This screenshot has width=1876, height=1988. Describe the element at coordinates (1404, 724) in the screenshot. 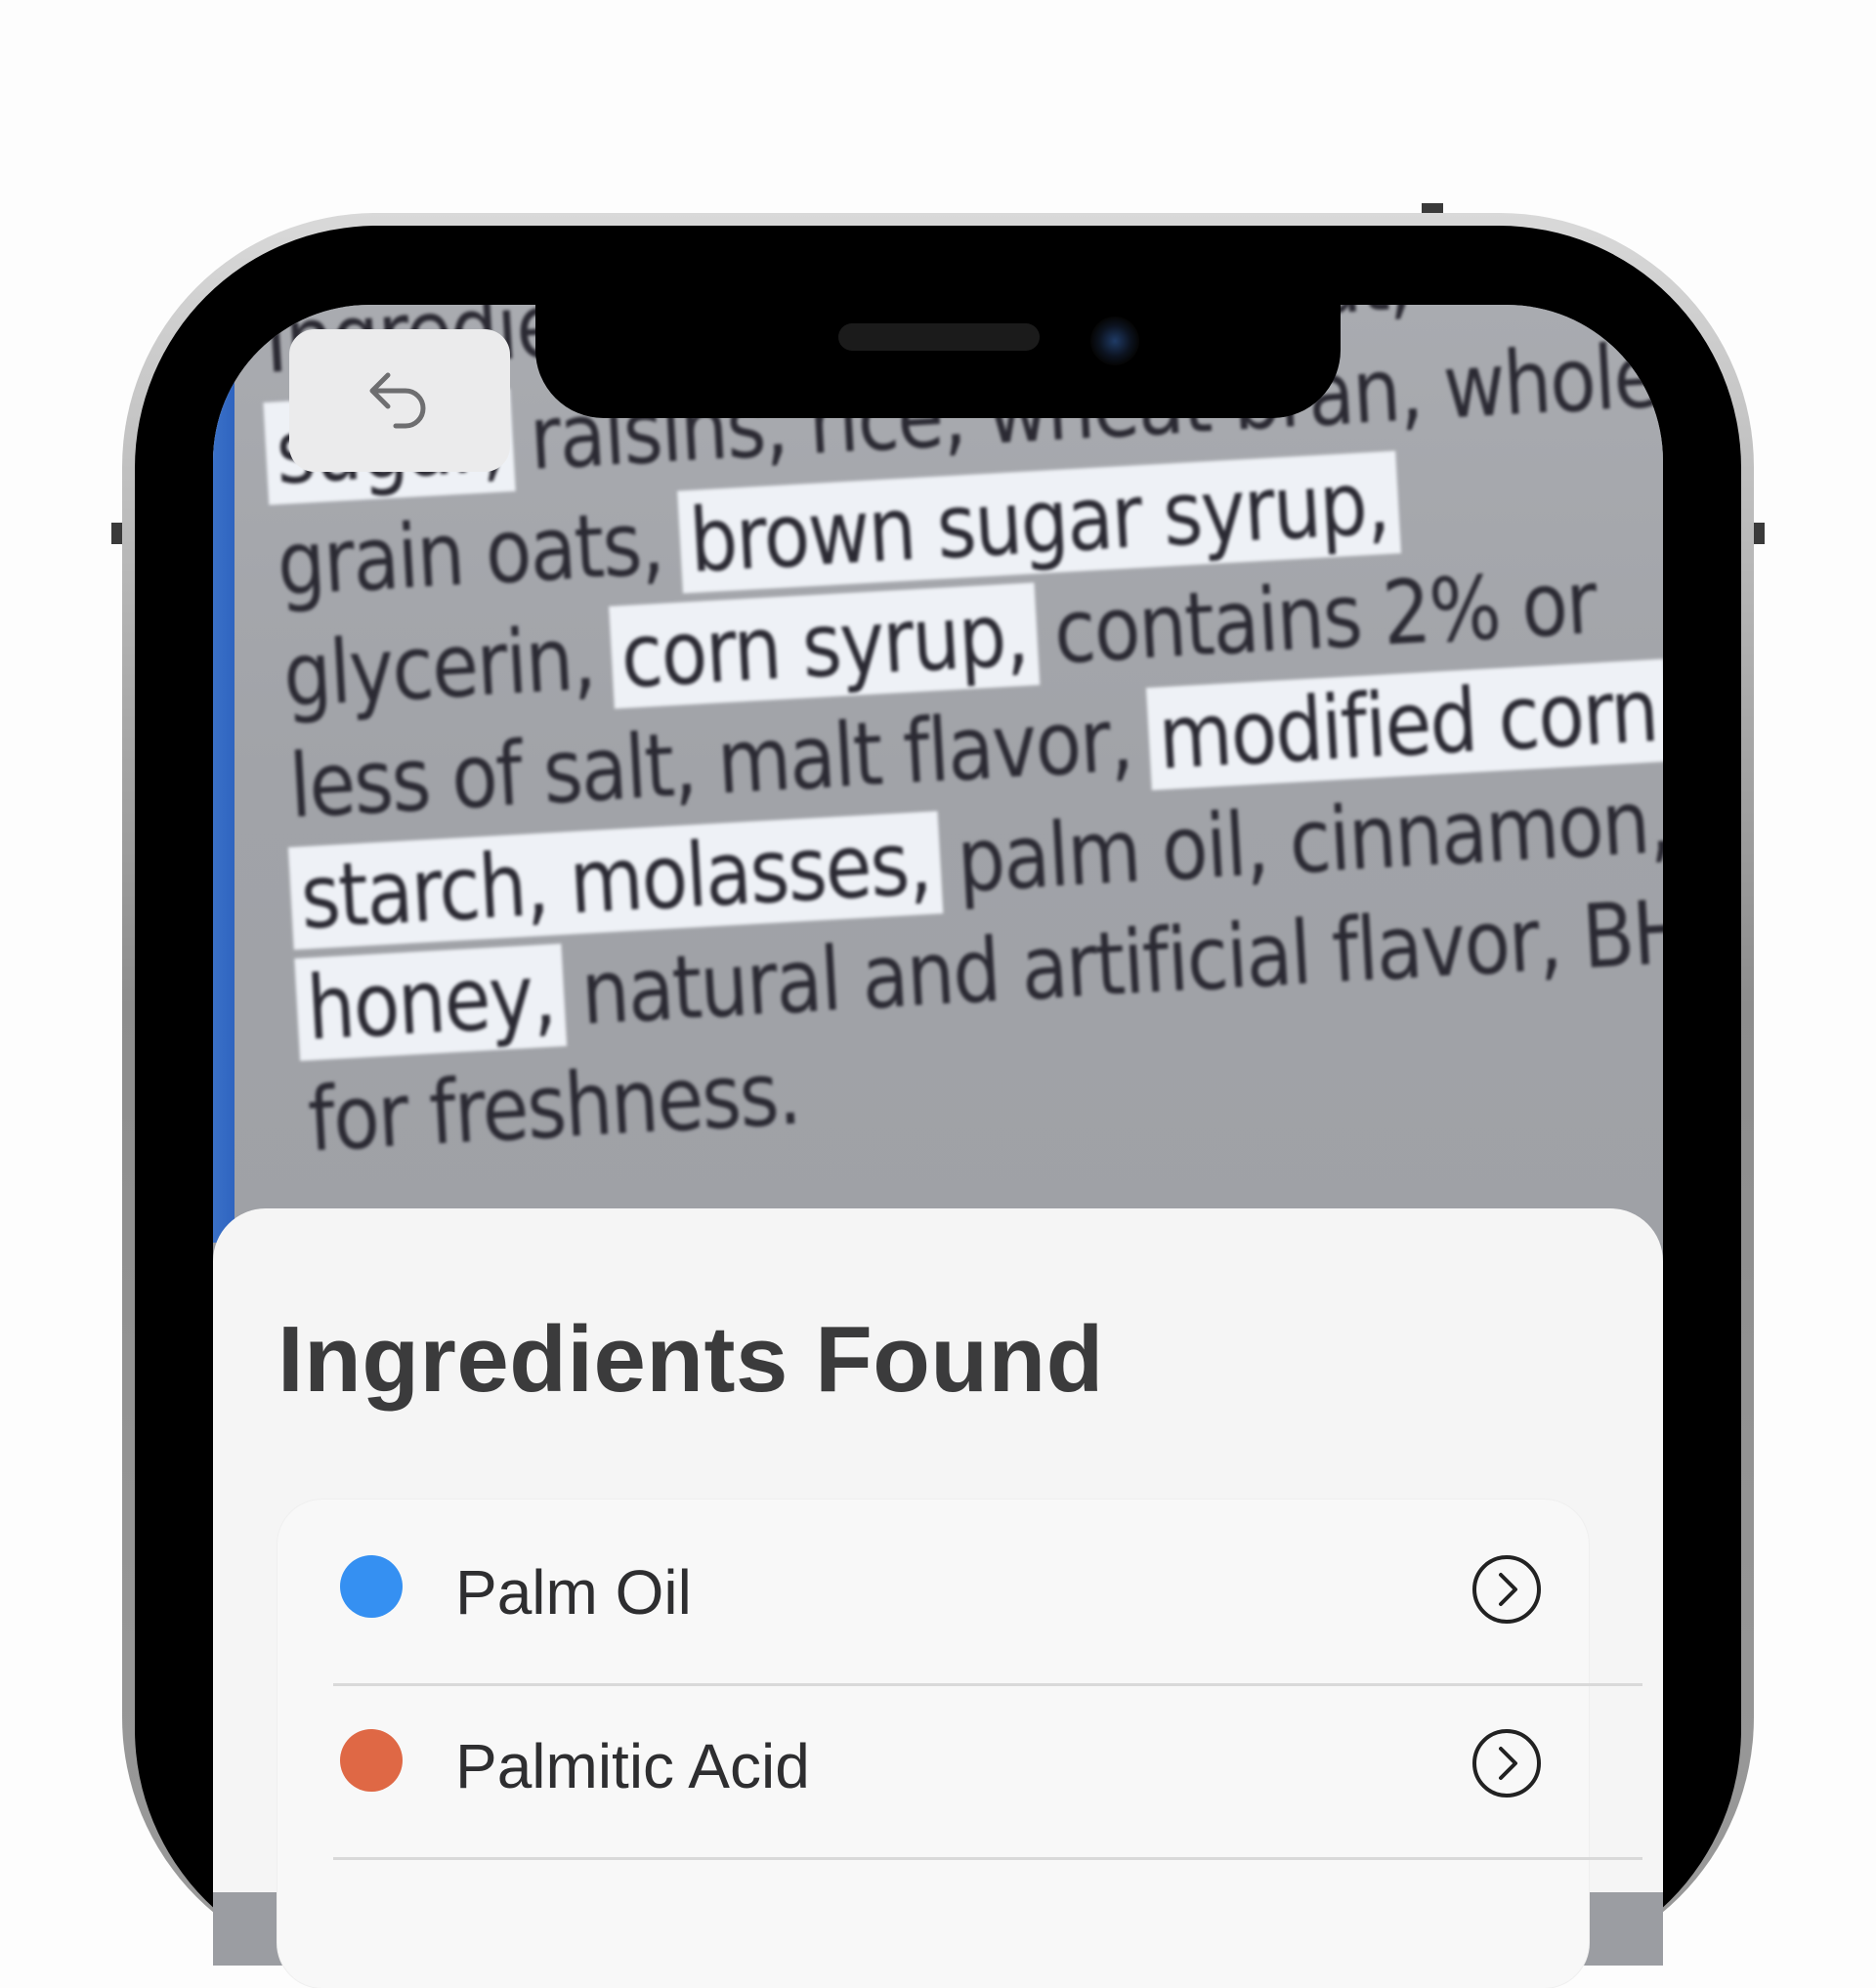

I see `highlighted-ingredient: modified corn` at that location.